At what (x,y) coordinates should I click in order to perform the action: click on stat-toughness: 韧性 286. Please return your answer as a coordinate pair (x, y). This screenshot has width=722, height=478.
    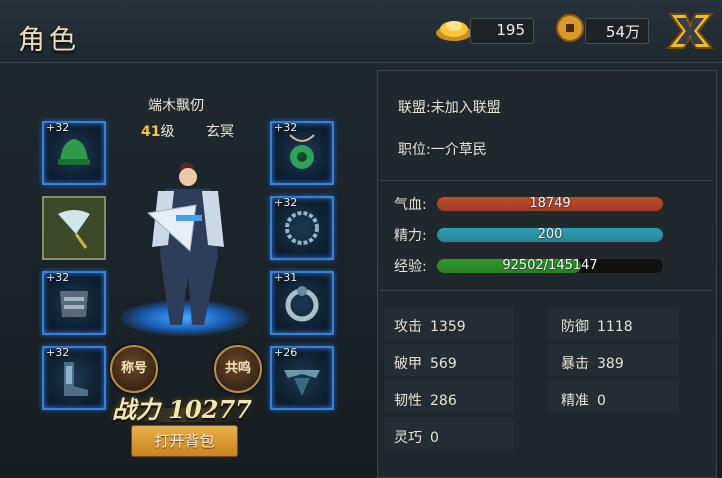
    Looking at the image, I should click on (425, 400).